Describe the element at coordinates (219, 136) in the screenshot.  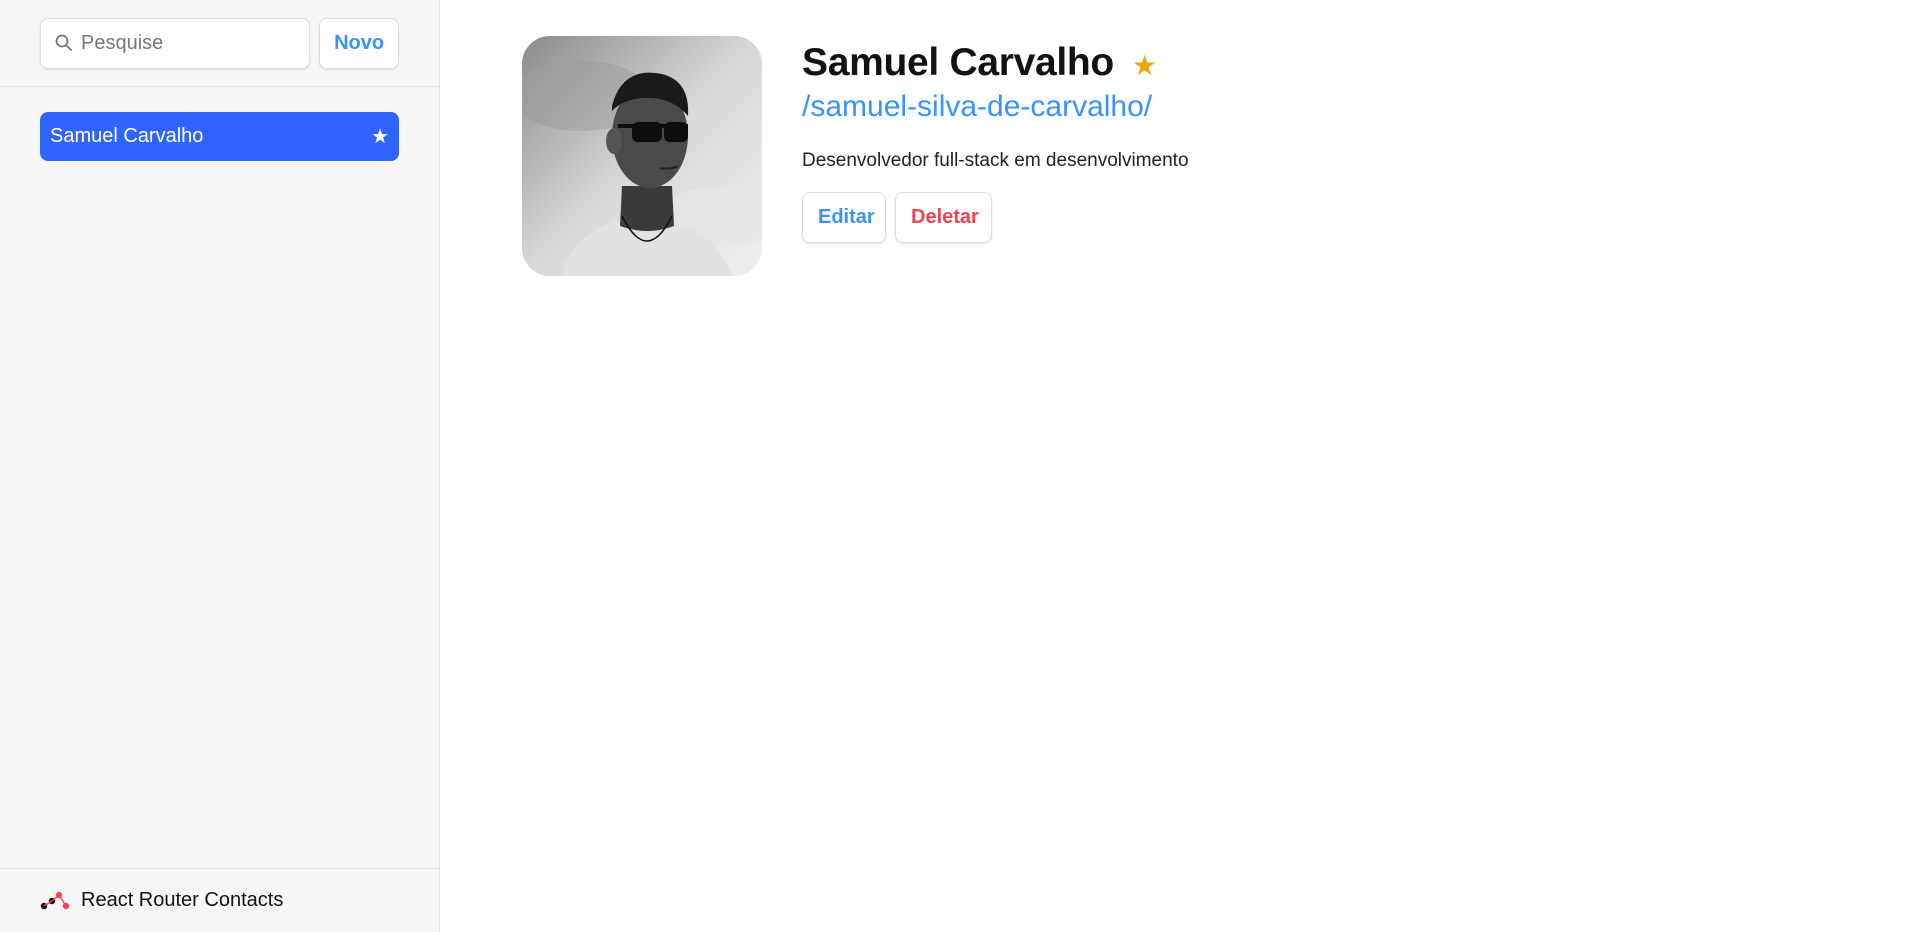
I see `contact-item-samuel-carvalho: Samuel Carvalho ★` at that location.